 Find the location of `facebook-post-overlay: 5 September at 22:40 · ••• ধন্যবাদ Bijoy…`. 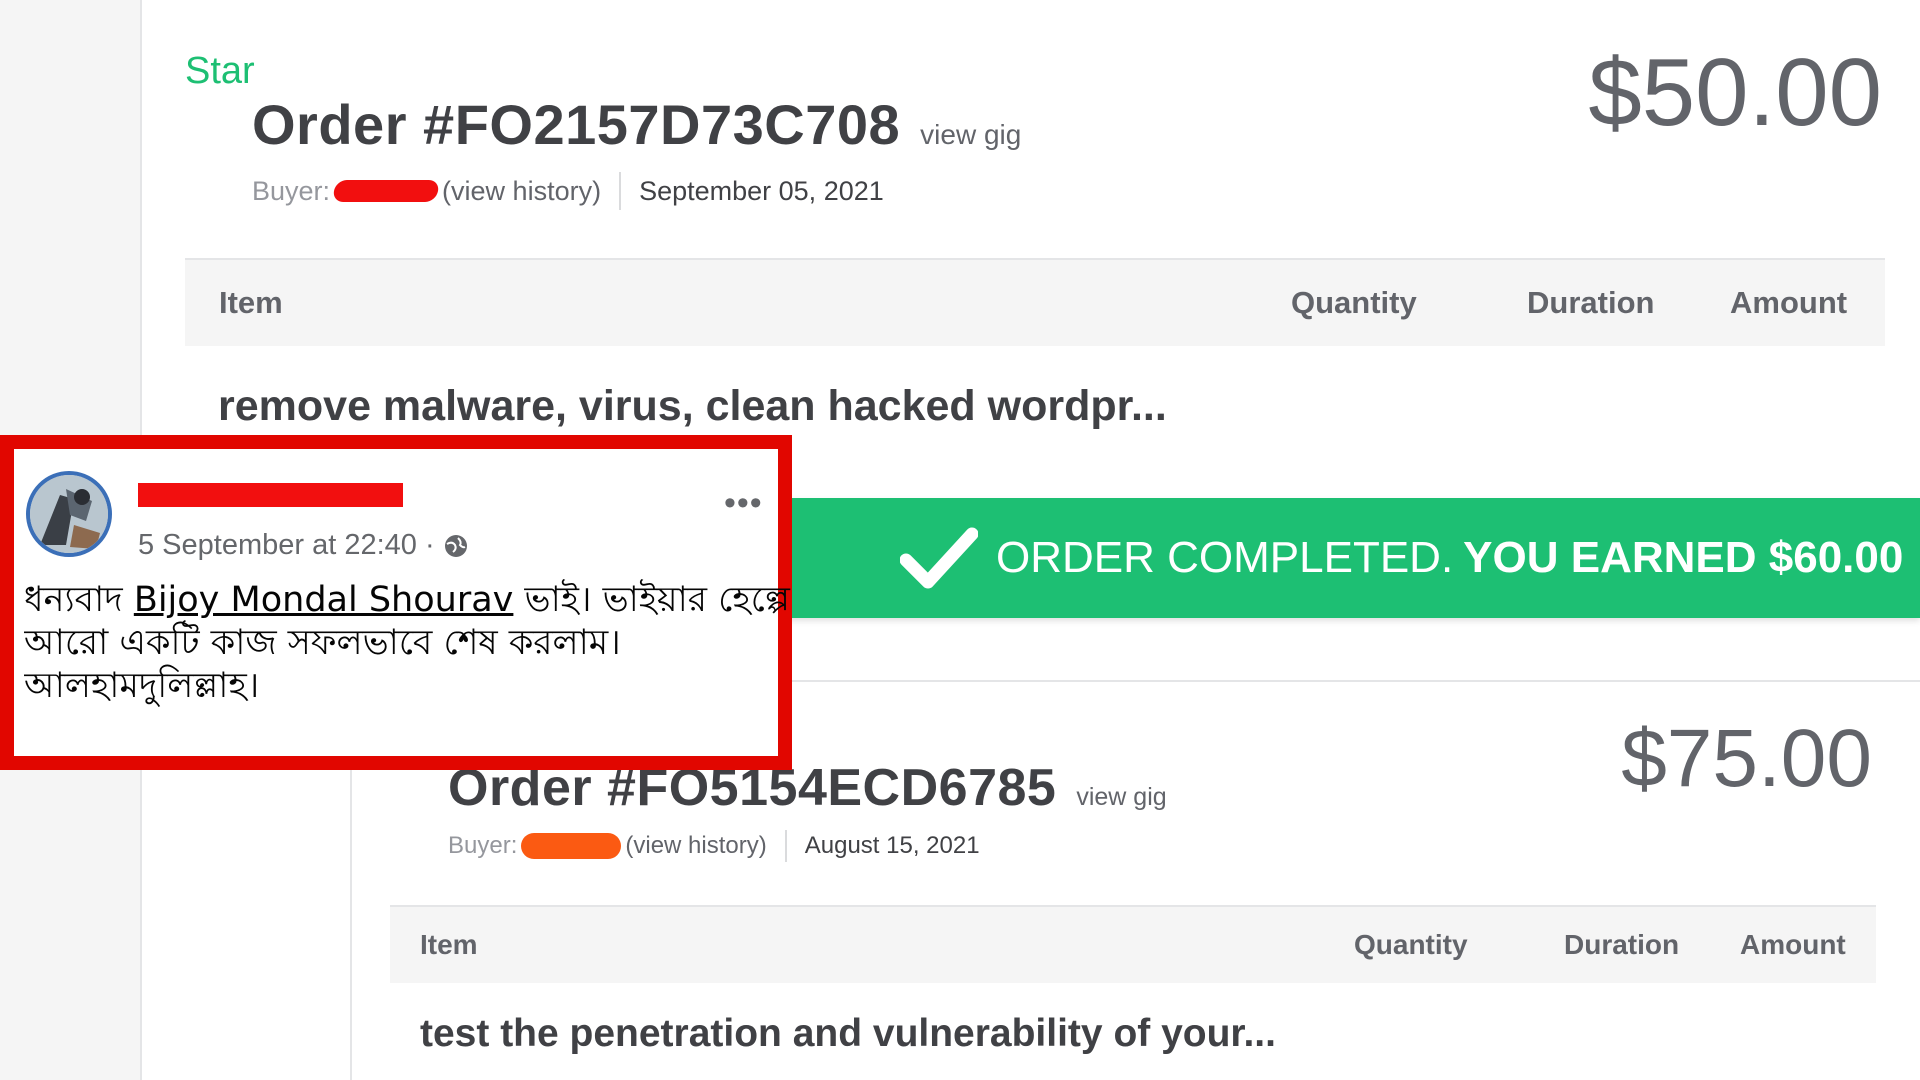

facebook-post-overlay: 5 September at 22:40 · ••• ধন্যবাদ Bijoy… is located at coordinates (396, 602).